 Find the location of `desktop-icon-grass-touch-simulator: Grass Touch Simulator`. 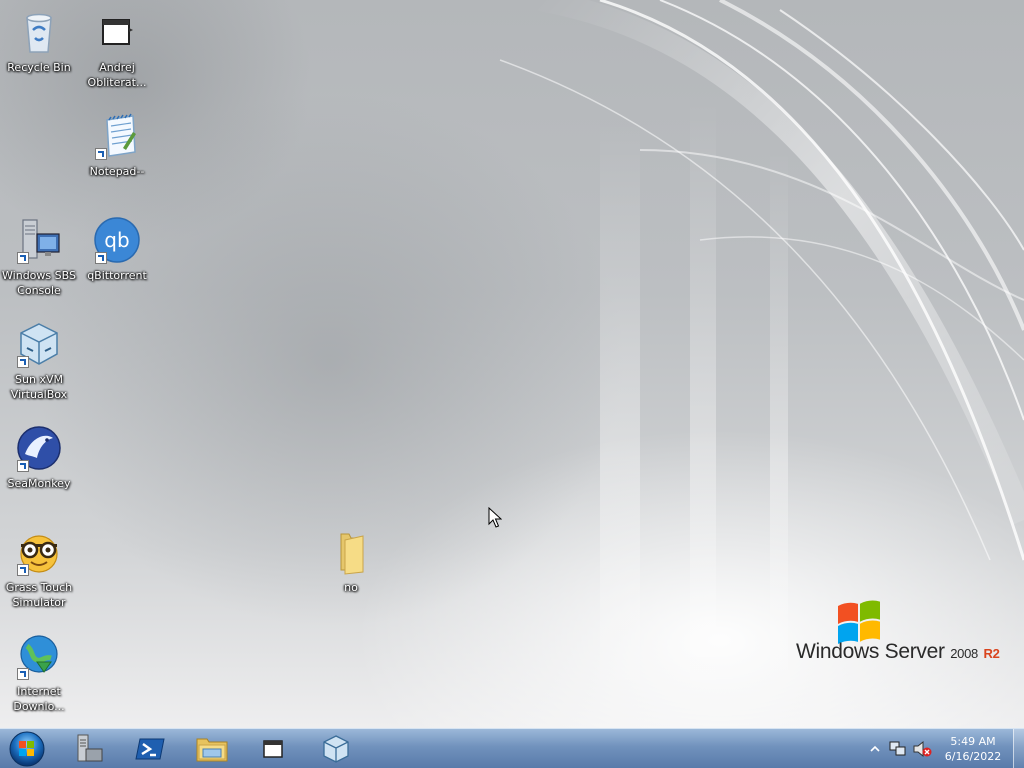

desktop-icon-grass-touch-simulator: Grass Touch Simulator is located at coordinates (39, 566).